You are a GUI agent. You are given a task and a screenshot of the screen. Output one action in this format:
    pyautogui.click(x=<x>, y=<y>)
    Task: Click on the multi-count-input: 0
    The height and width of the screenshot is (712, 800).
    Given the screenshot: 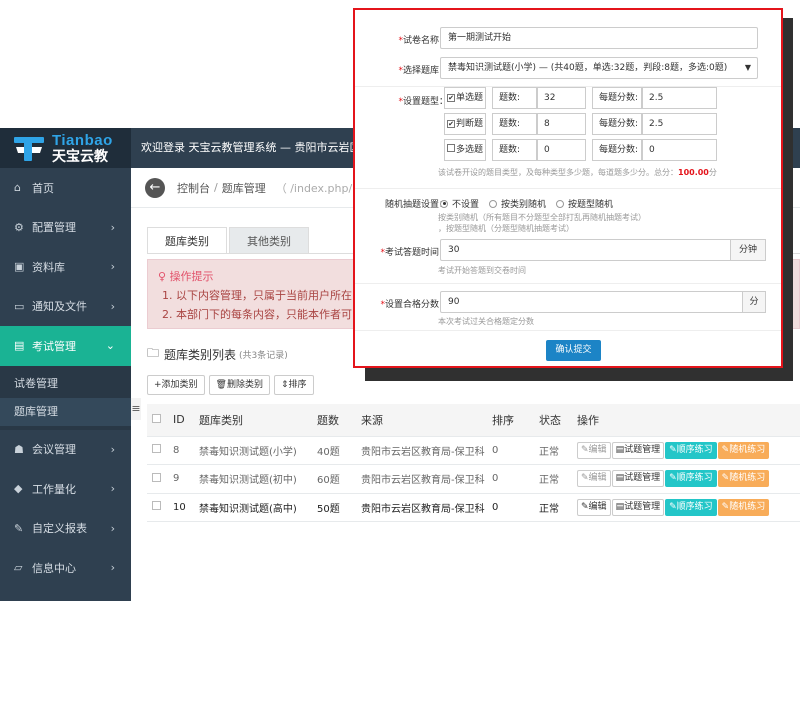 What is the action you would take?
    pyautogui.click(x=561, y=150)
    